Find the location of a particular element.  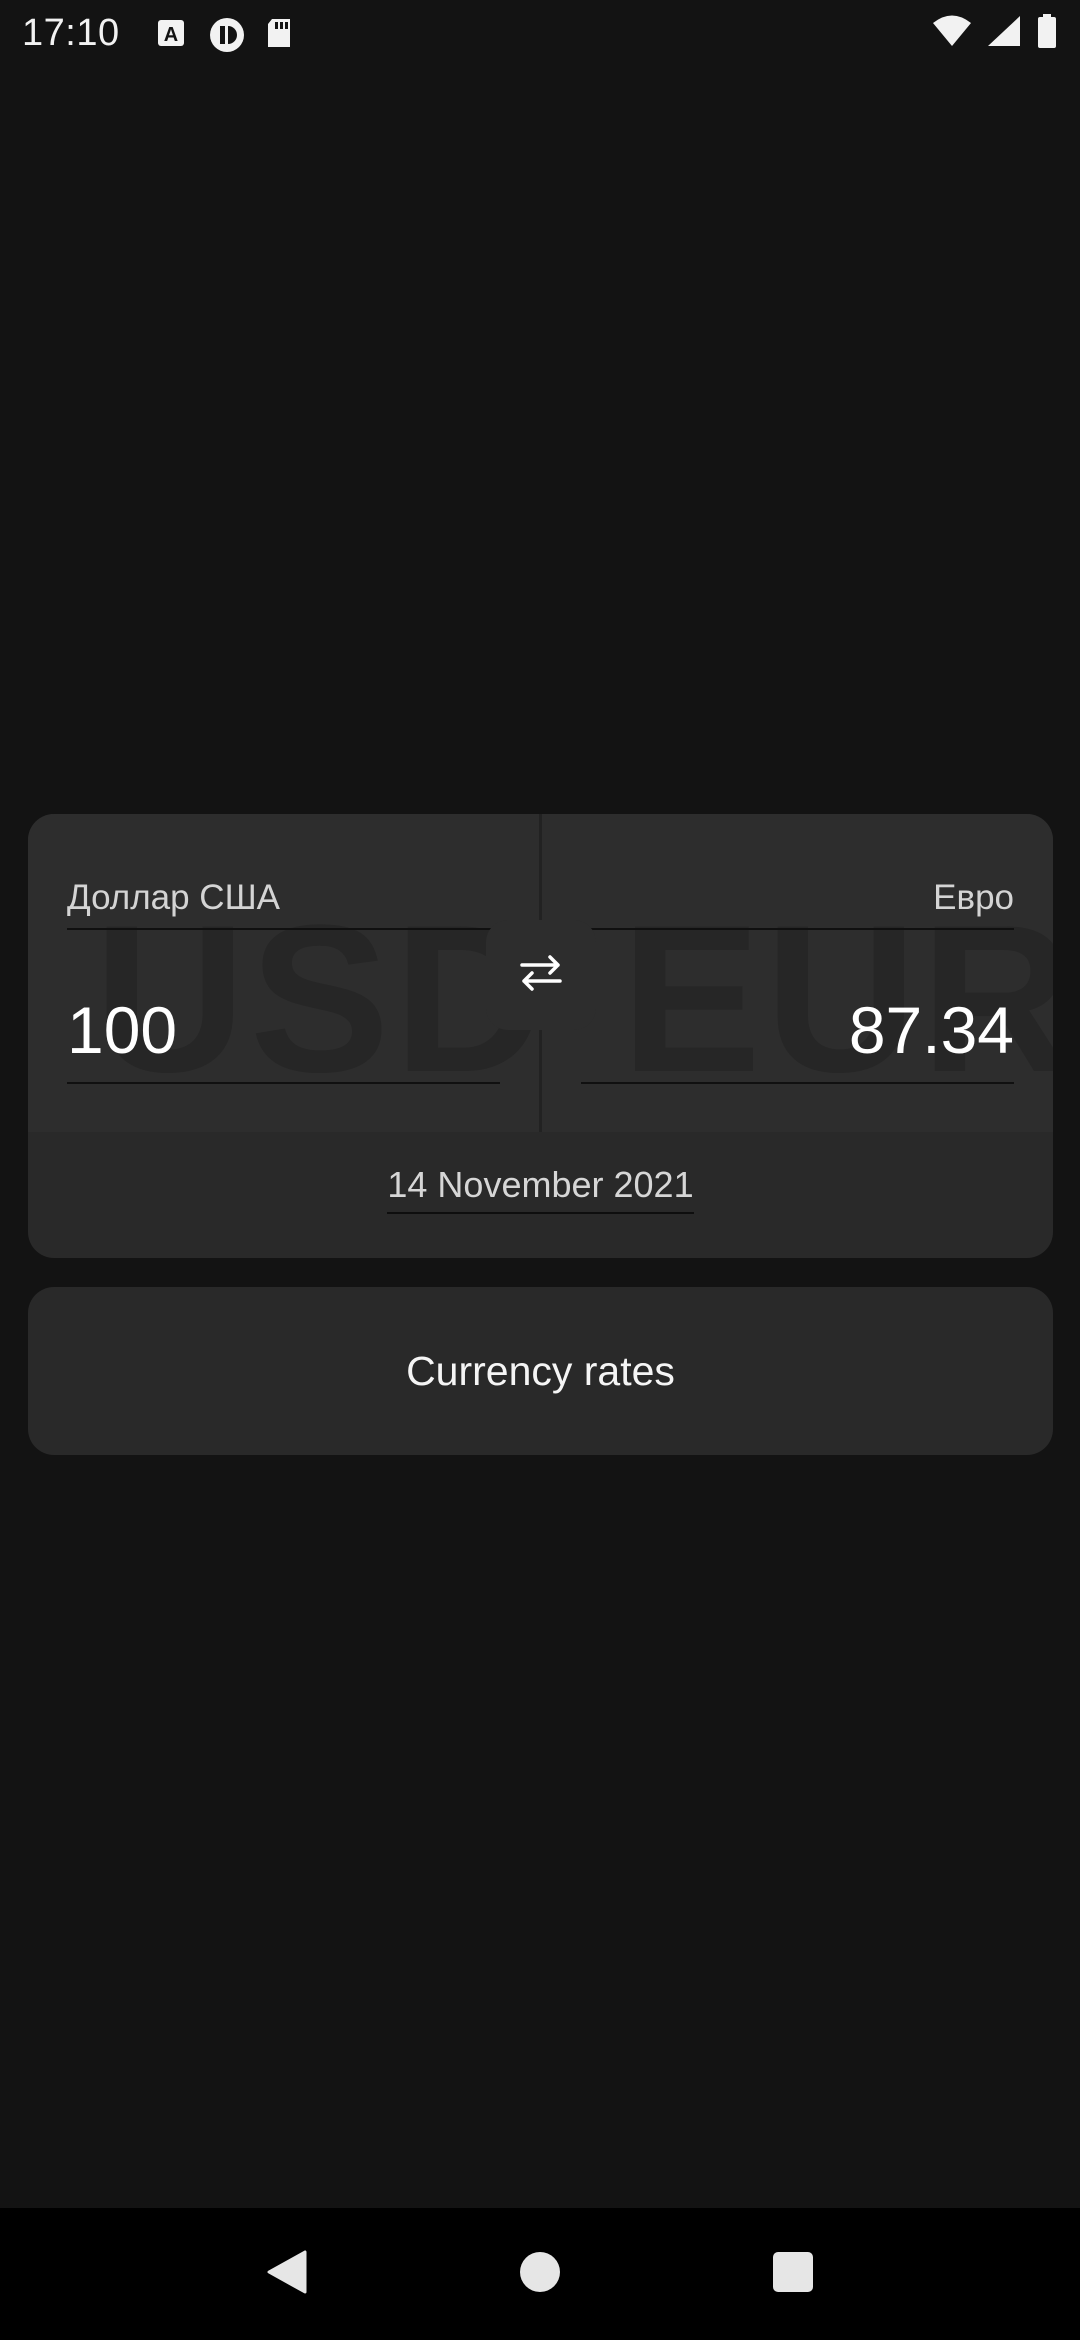

to-amount-input: 87.34 is located at coordinates (797, 1038).